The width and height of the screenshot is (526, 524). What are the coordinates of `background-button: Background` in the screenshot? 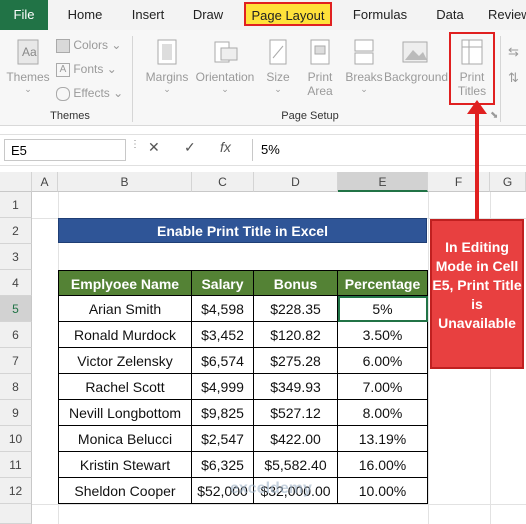 It's located at (416, 61).